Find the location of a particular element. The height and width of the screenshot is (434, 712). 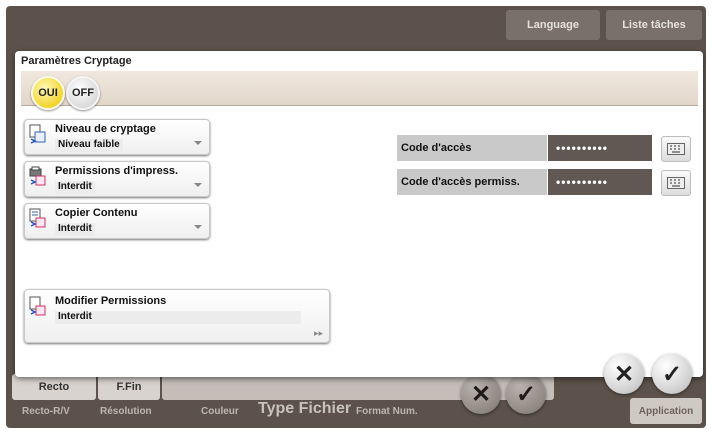

application-button: Application is located at coordinates (666, 411).